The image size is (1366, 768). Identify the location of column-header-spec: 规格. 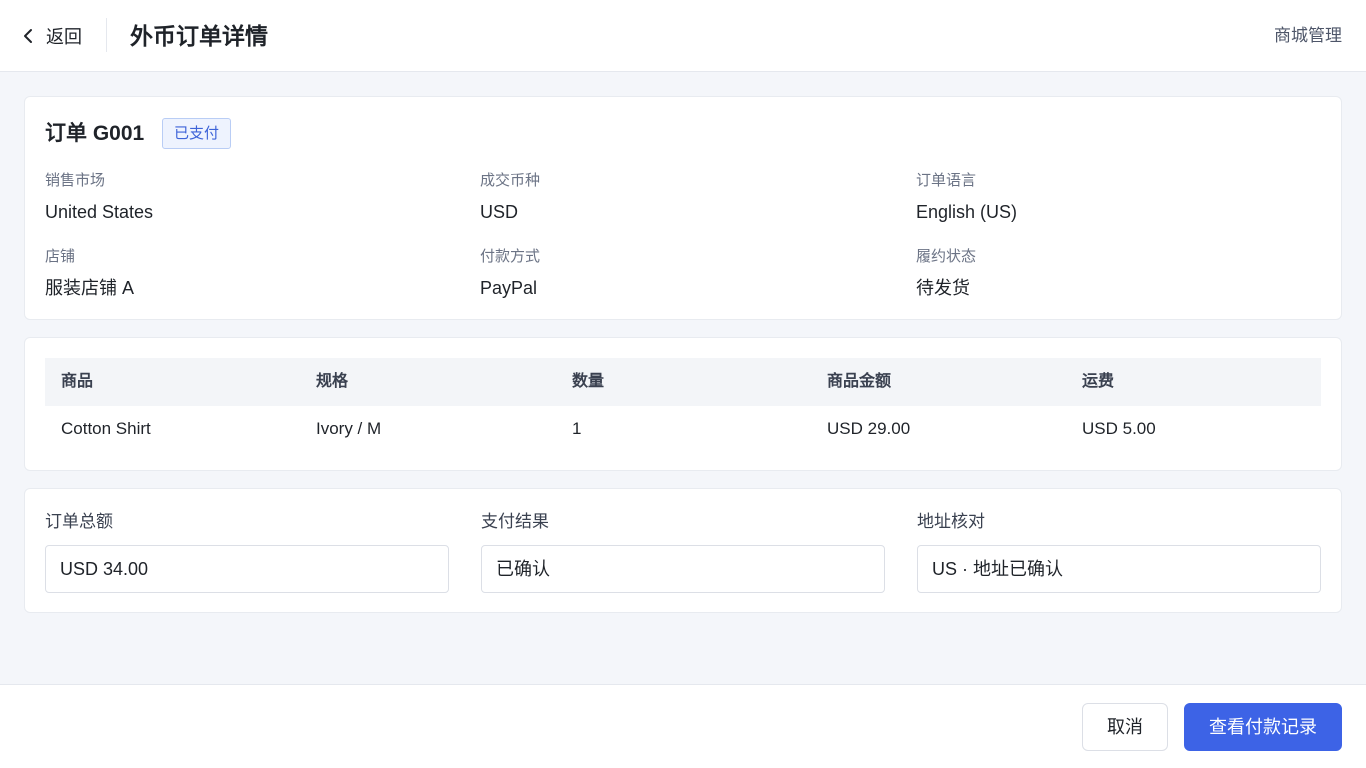
(332, 381).